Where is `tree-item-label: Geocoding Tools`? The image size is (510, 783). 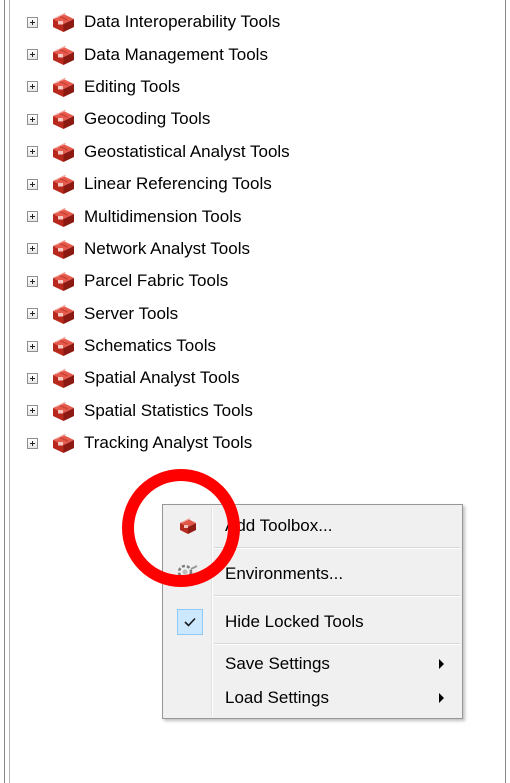 tree-item-label: Geocoding Tools is located at coordinates (147, 119).